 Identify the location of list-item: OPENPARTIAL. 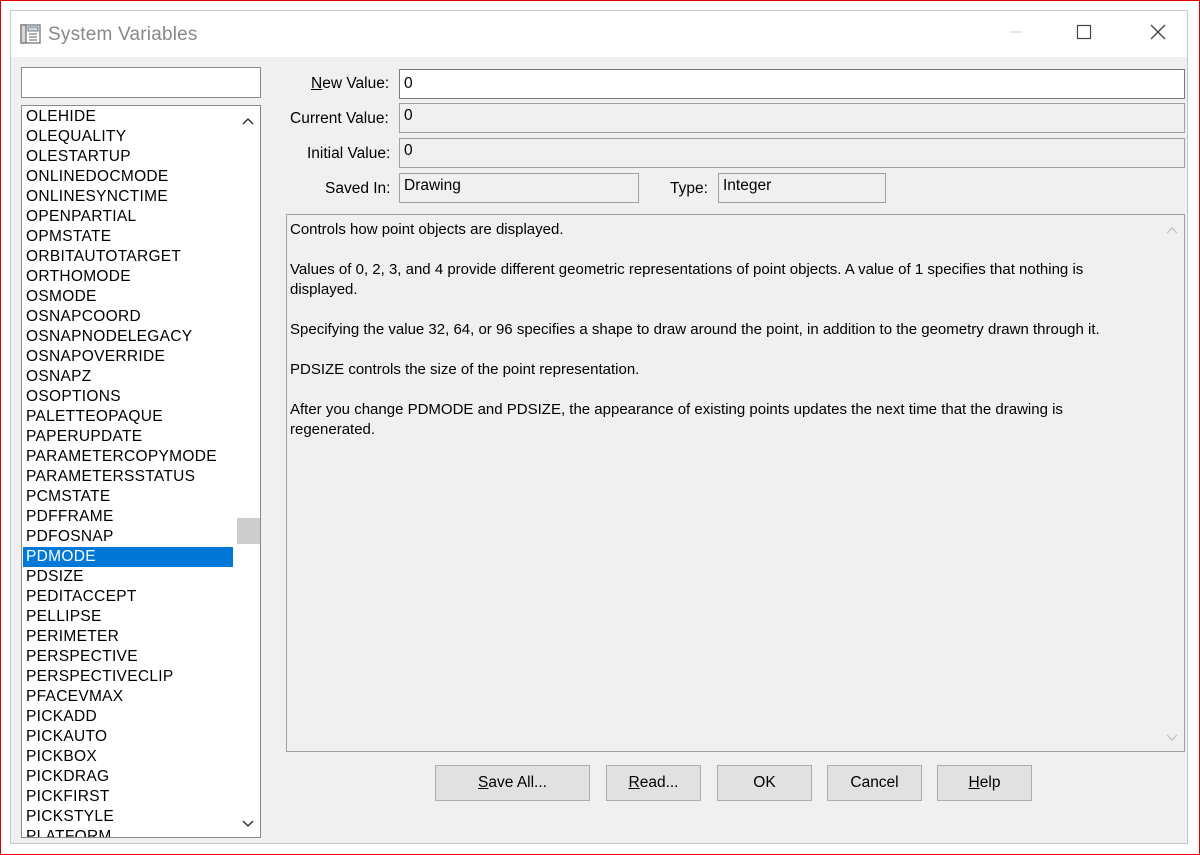
(128, 217).